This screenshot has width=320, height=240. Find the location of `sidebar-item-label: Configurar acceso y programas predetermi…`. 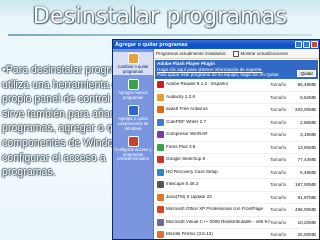

sidebar-item-label: Configurar acceso y programas predetermi… is located at coordinates (133, 154).